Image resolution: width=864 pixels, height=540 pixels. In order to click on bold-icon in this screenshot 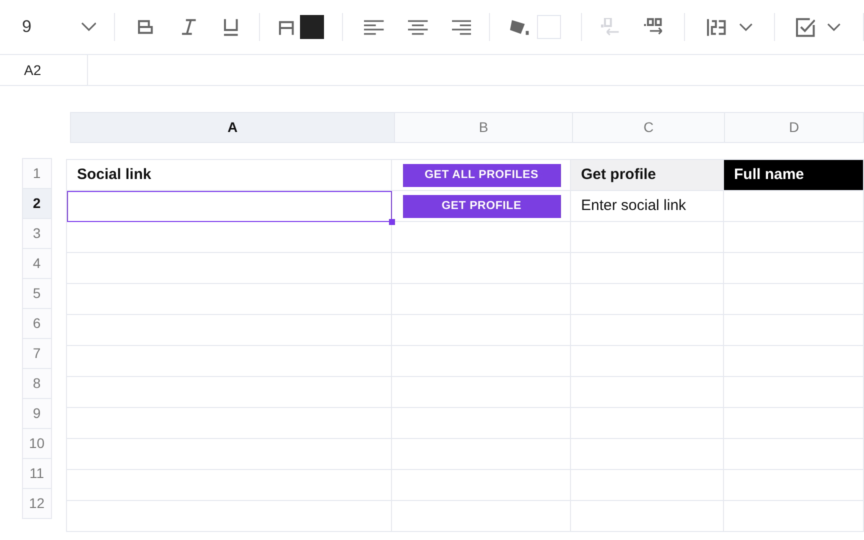, I will do `click(146, 27)`.